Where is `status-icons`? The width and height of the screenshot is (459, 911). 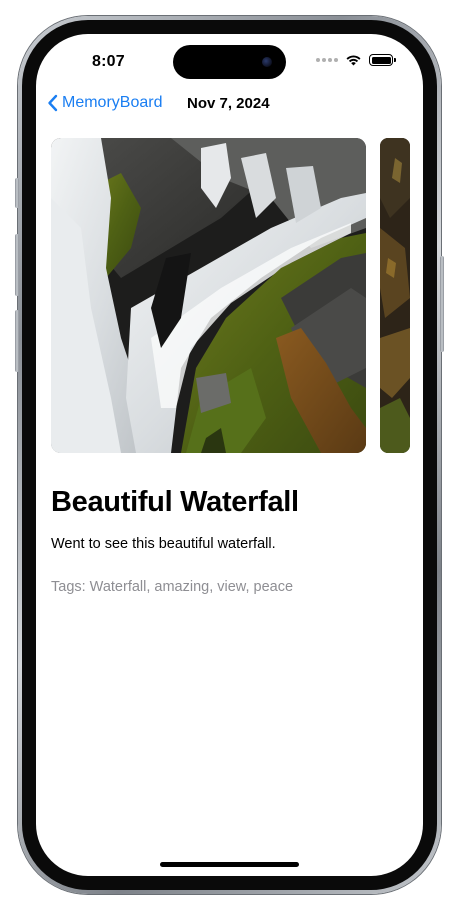 status-icons is located at coordinates (356, 60).